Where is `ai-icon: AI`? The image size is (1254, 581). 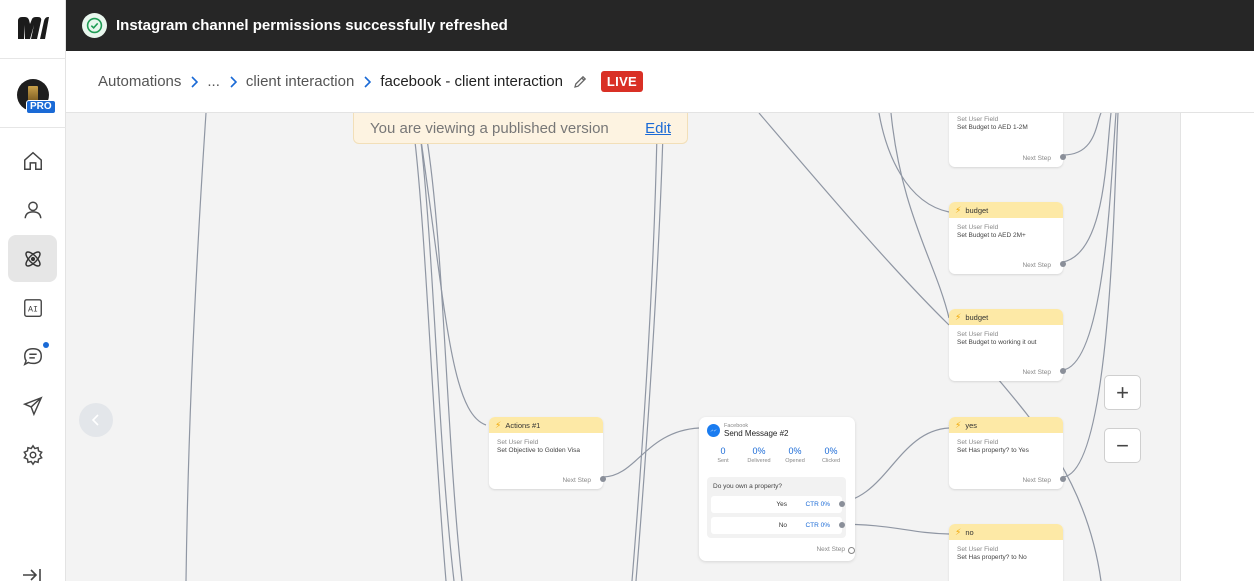
ai-icon: AI is located at coordinates (32, 307).